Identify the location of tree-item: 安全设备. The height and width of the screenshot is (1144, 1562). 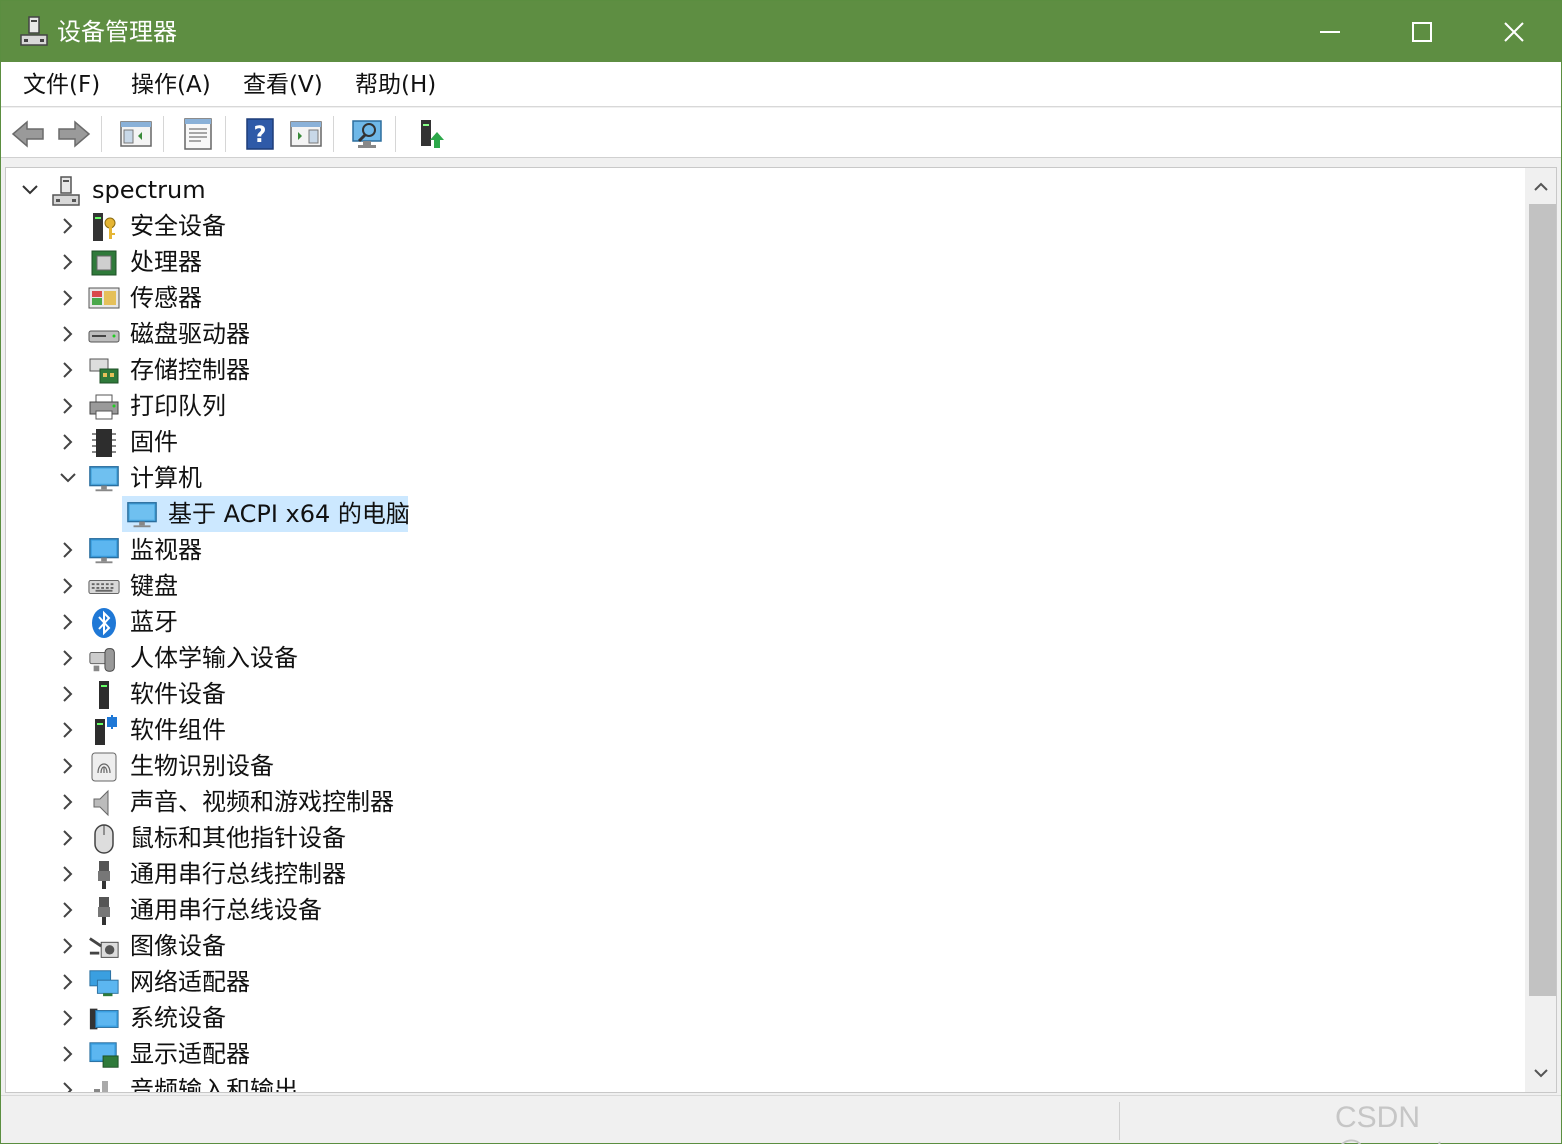
(756, 226).